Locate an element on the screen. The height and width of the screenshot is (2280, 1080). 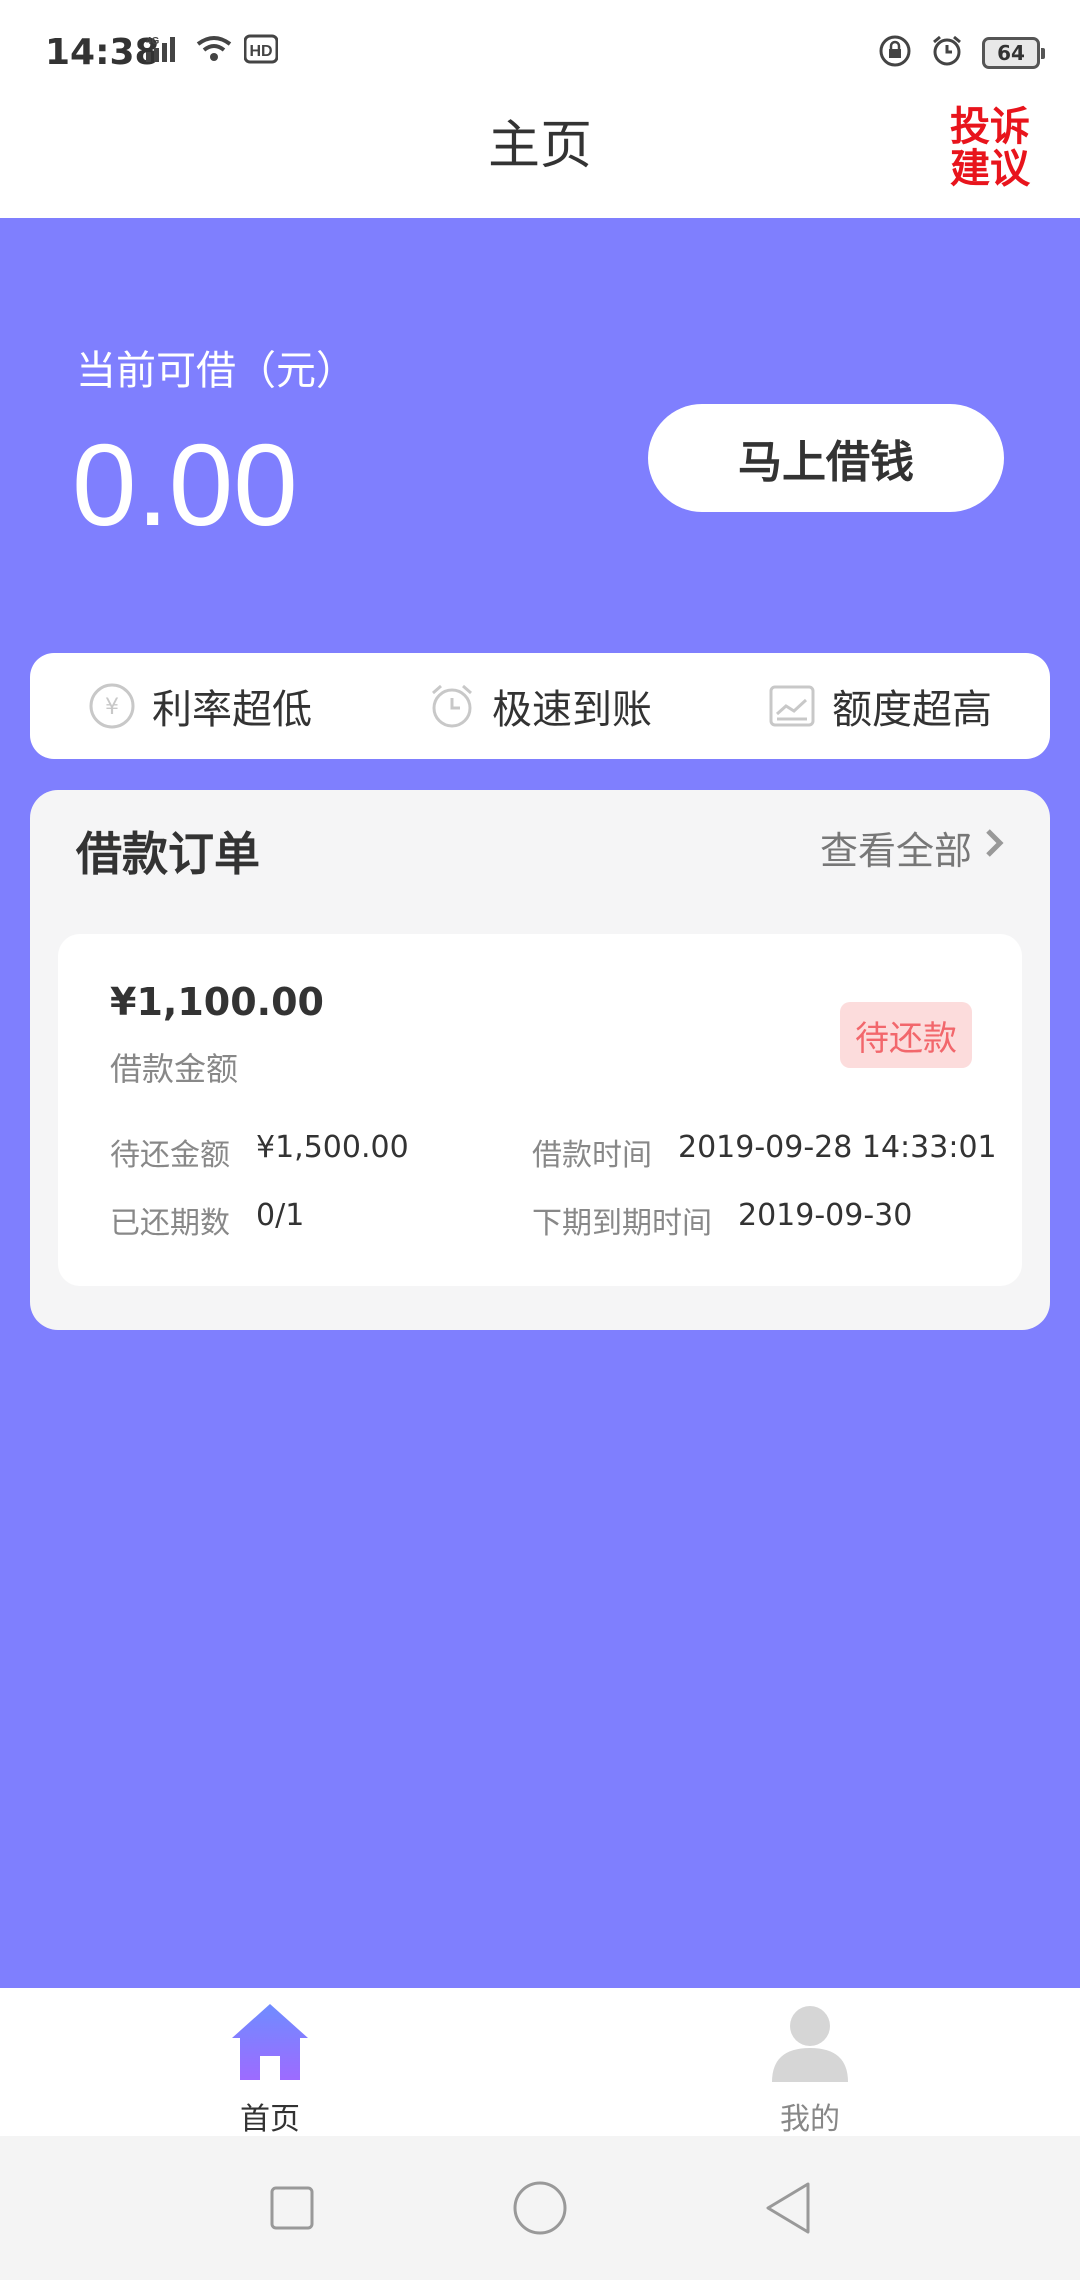
complaint-button: 投诉建议 is located at coordinates (990, 148).